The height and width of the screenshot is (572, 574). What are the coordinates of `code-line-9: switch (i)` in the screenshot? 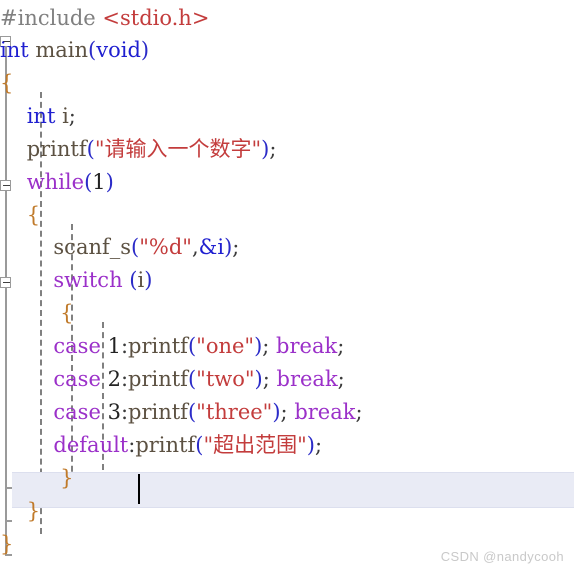 It's located at (76, 280).